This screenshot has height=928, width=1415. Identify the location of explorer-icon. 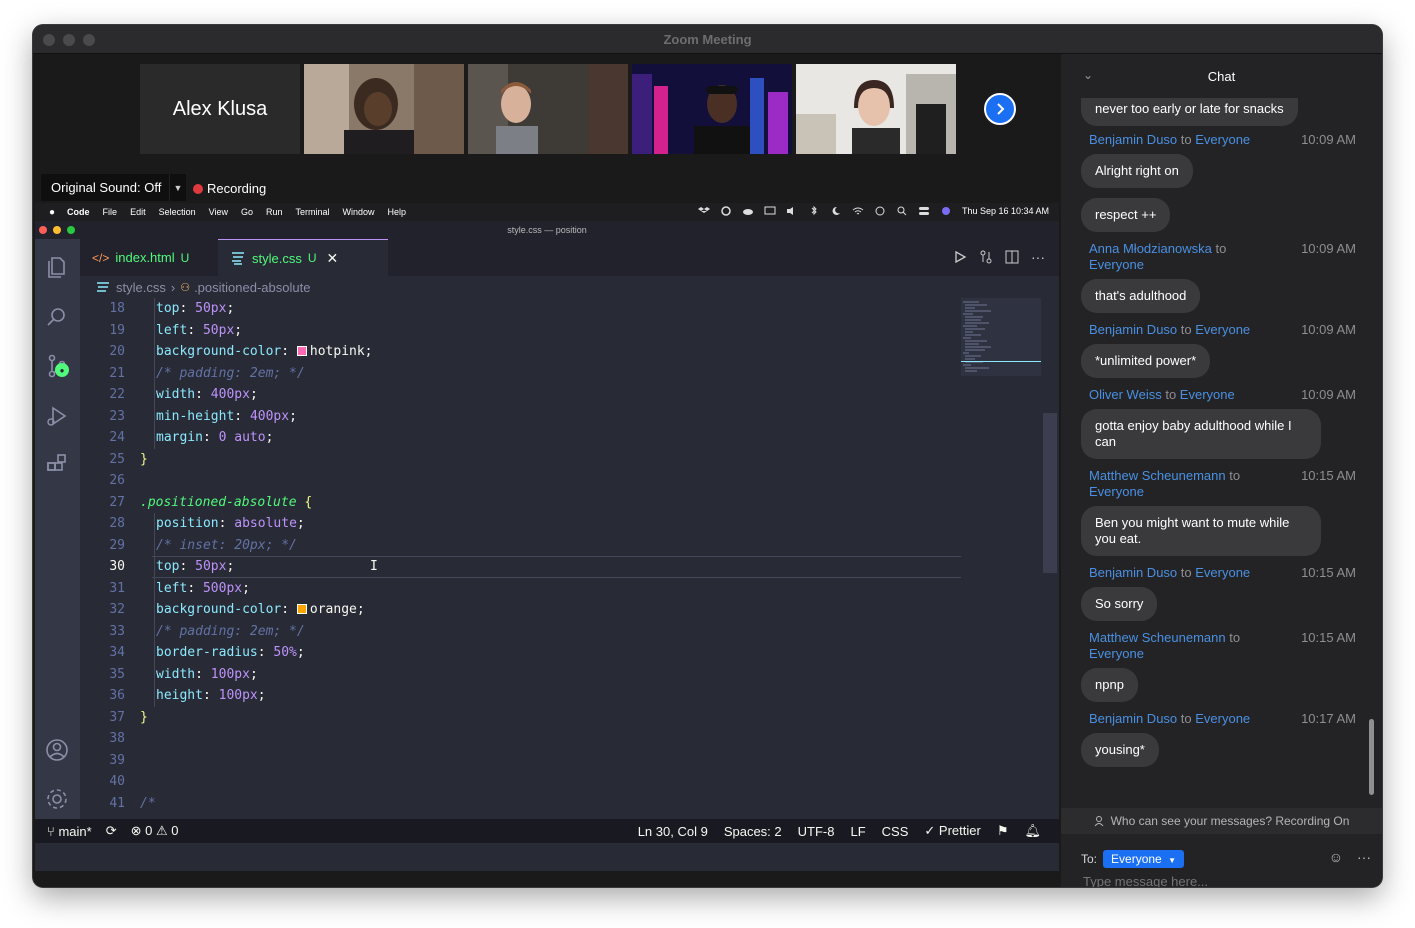
(57, 267).